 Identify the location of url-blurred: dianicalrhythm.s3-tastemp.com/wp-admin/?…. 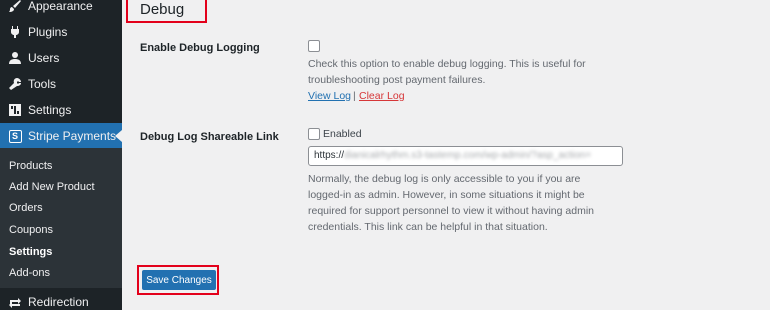
(468, 155).